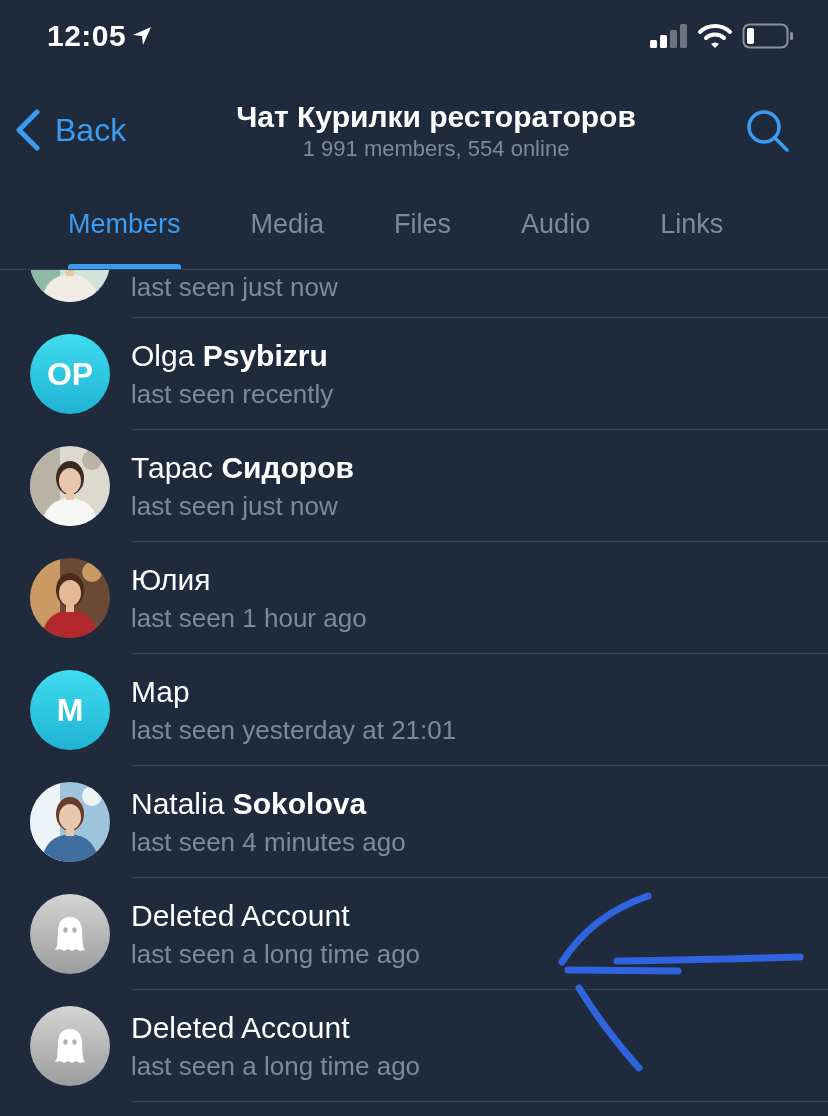 The image size is (828, 1116). Describe the element at coordinates (294, 730) in the screenshot. I see `last-seen-status: last seen yesterday at 21:01` at that location.